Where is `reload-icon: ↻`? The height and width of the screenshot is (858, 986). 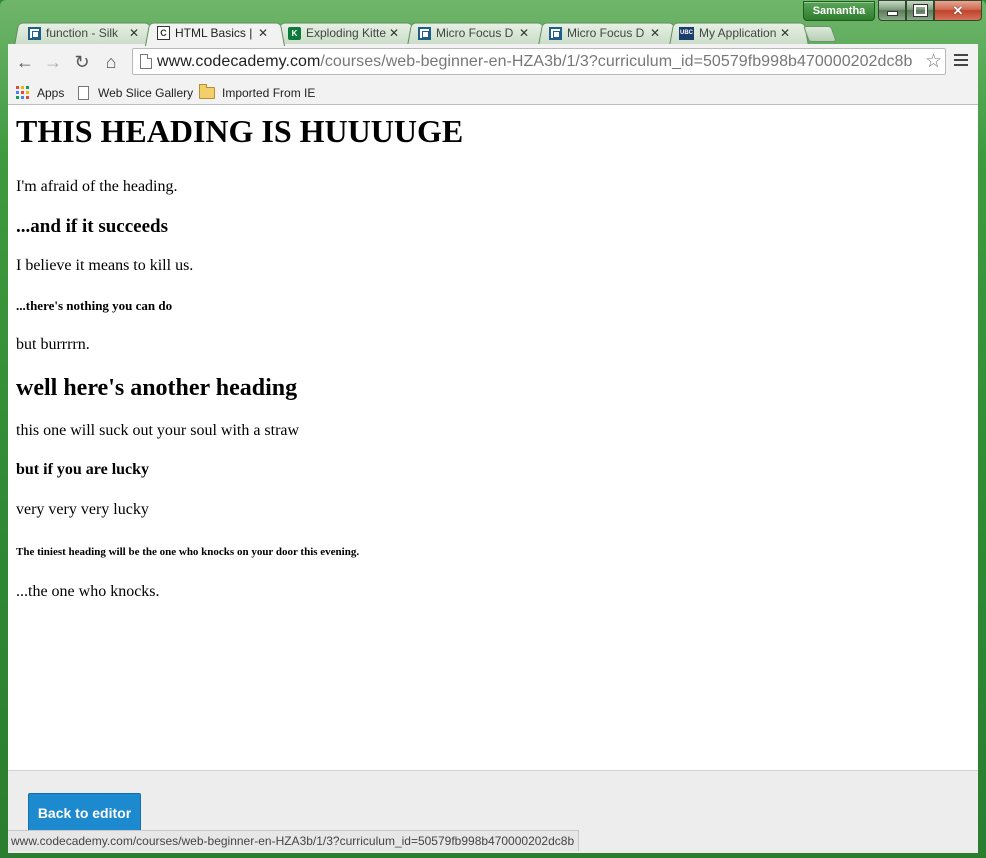 reload-icon: ↻ is located at coordinates (82, 62).